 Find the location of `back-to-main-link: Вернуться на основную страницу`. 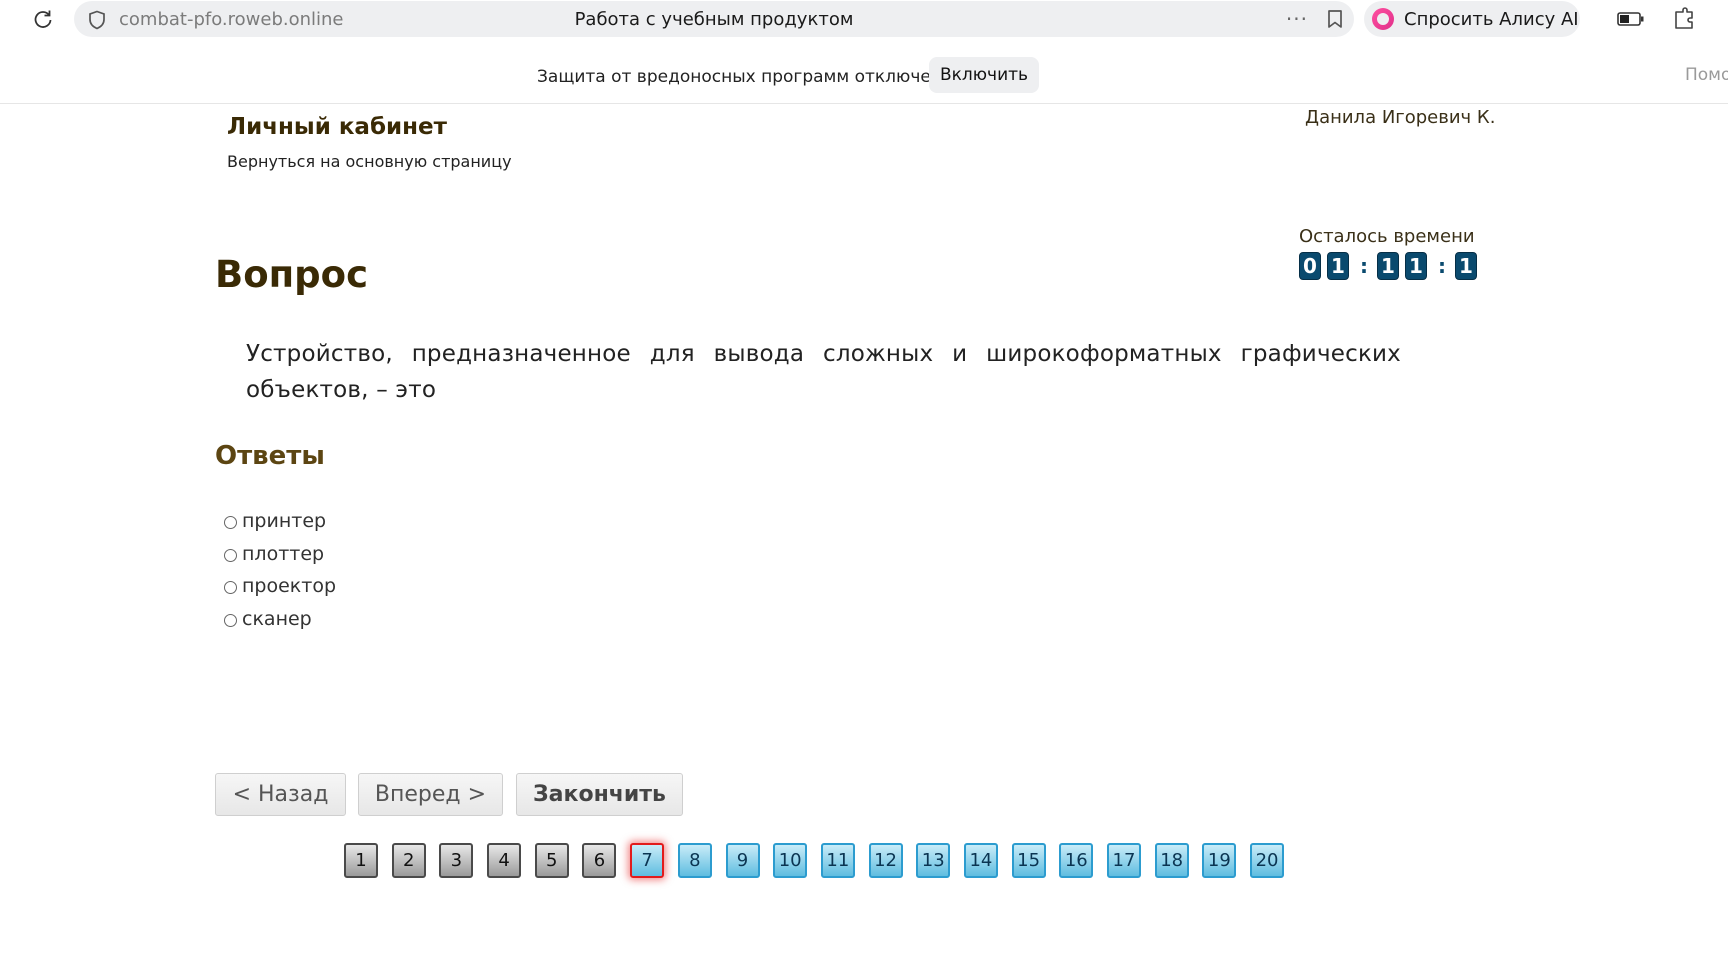

back-to-main-link: Вернуться на основную страницу is located at coordinates (369, 161).